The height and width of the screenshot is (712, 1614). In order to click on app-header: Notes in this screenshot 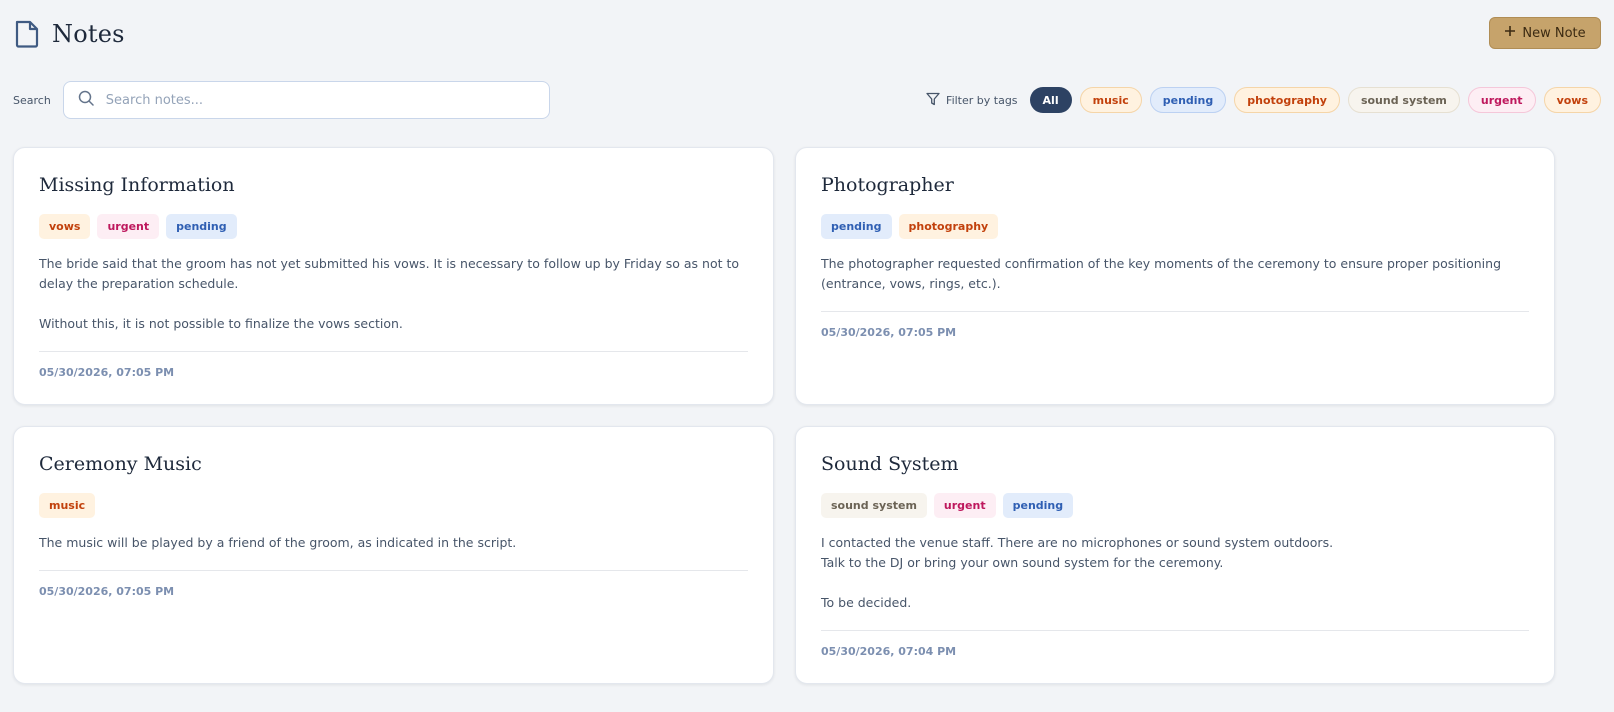, I will do `click(69, 34)`.